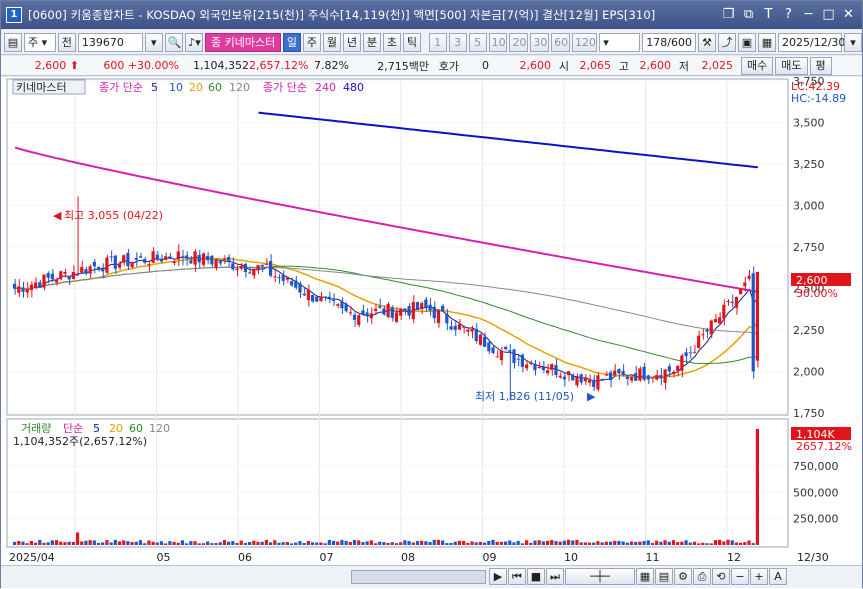  What do you see at coordinates (747, 42) in the screenshot?
I see `save-icon: ▣` at bounding box center [747, 42].